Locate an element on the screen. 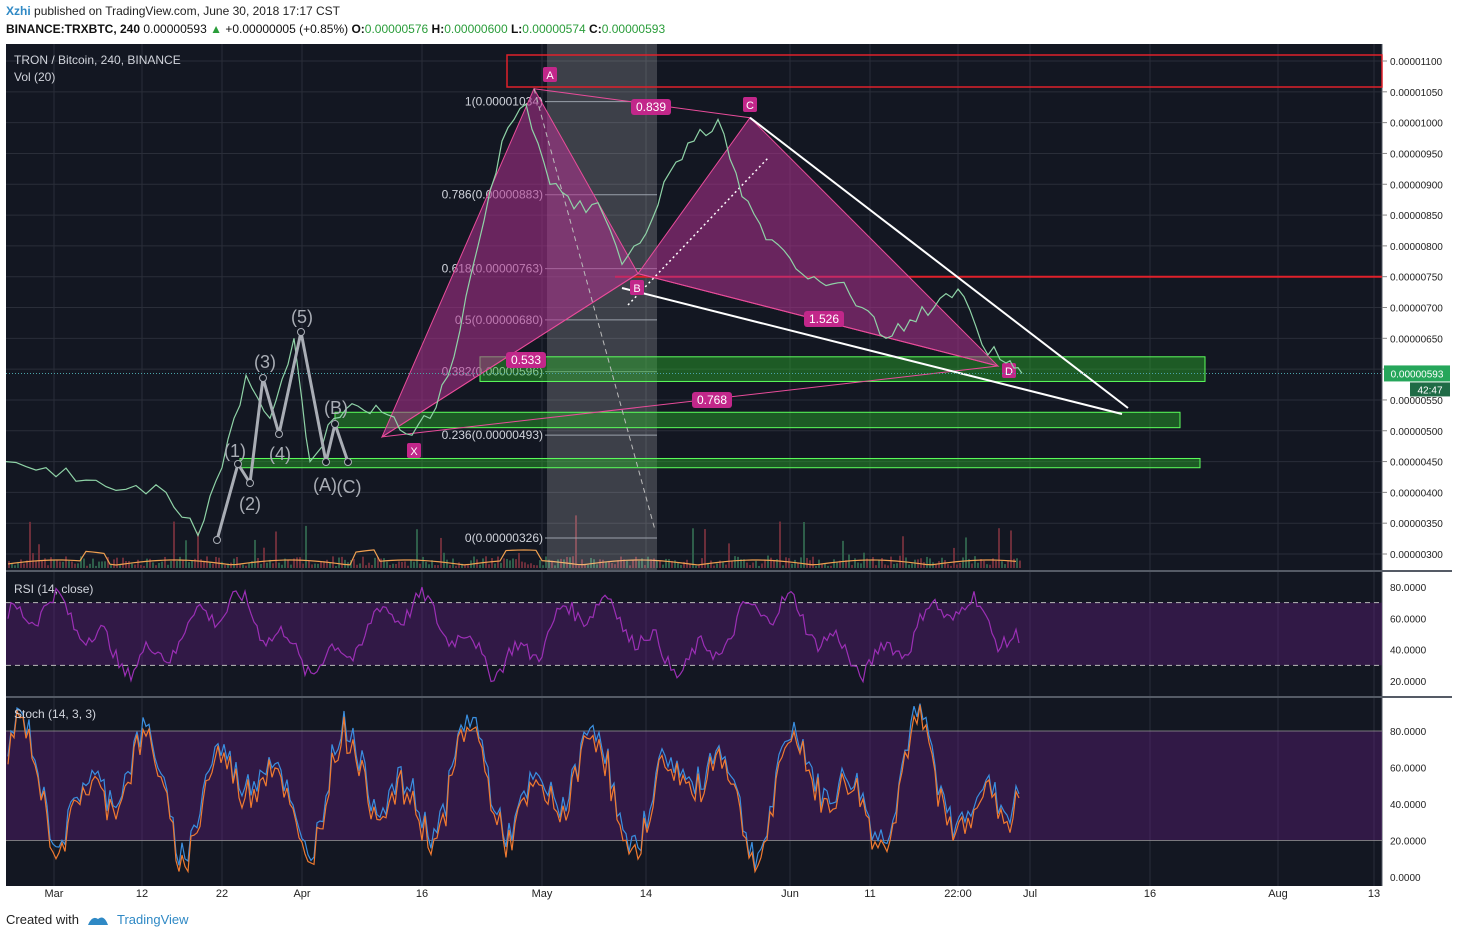 This screenshot has height=938, width=1458. point-label-c: C is located at coordinates (750, 106).